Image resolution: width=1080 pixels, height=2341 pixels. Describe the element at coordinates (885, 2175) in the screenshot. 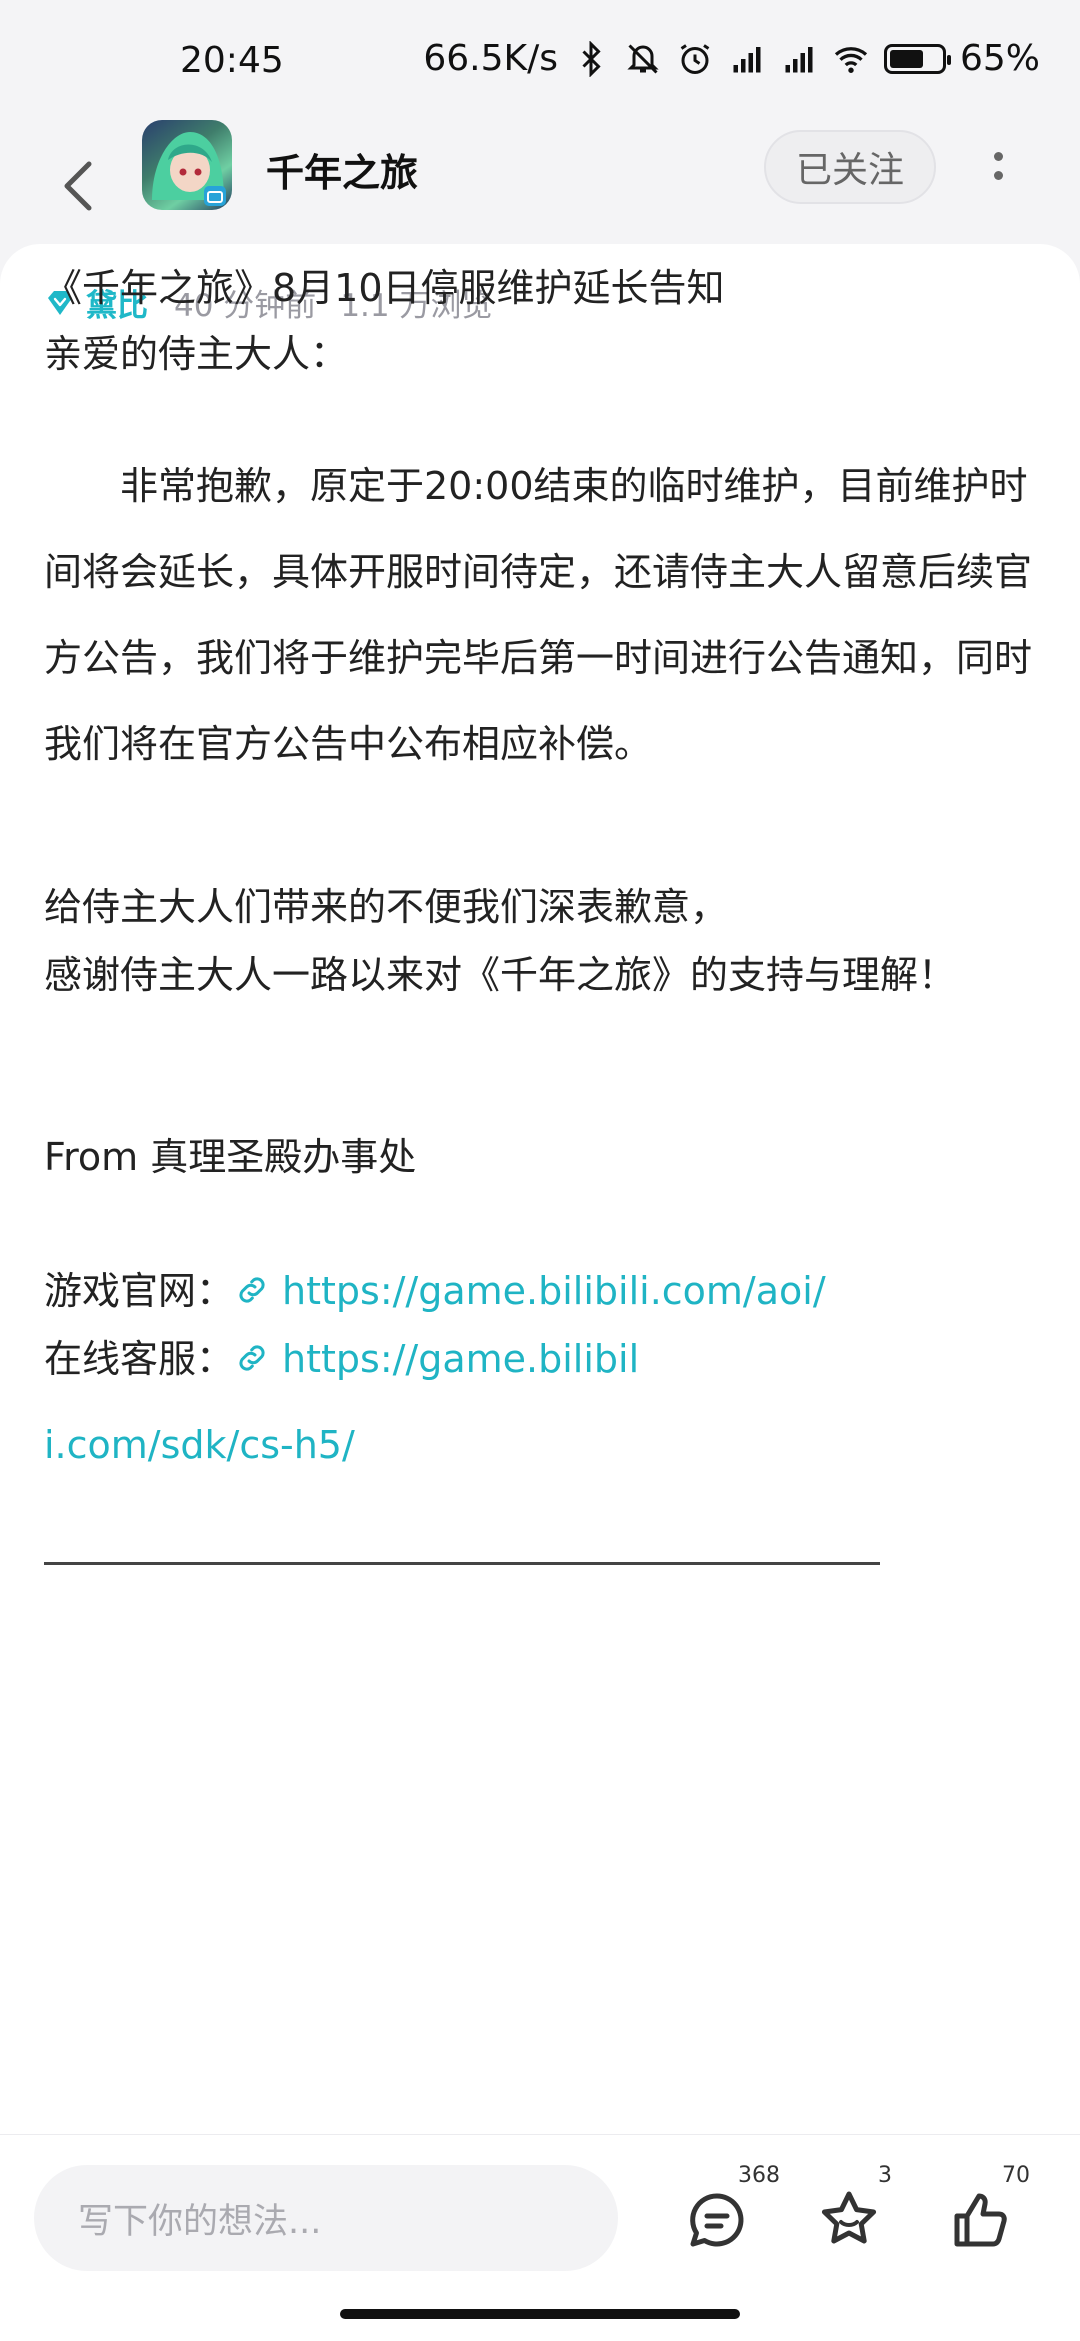

I see `favorite-count: 3` at that location.